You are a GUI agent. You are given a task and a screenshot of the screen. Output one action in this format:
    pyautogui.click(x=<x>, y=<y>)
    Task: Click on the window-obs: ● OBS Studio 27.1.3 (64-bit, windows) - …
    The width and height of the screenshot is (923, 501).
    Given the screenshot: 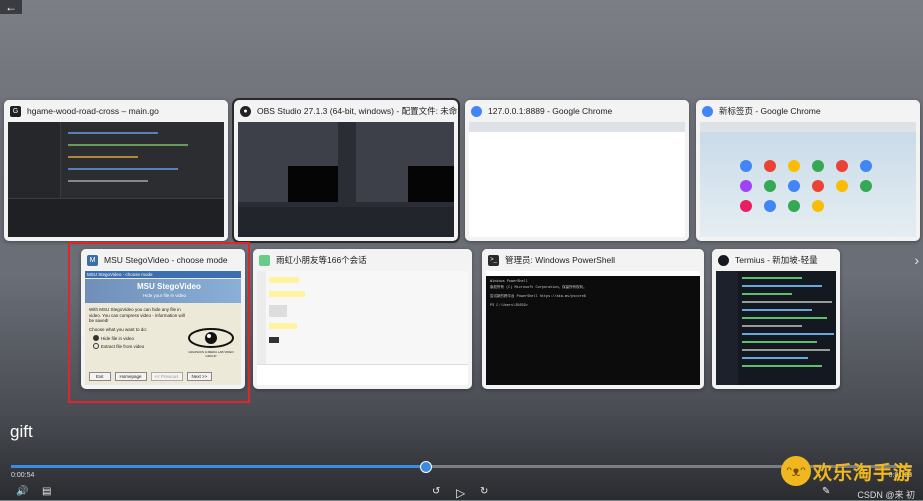 What is the action you would take?
    pyautogui.click(x=346, y=170)
    